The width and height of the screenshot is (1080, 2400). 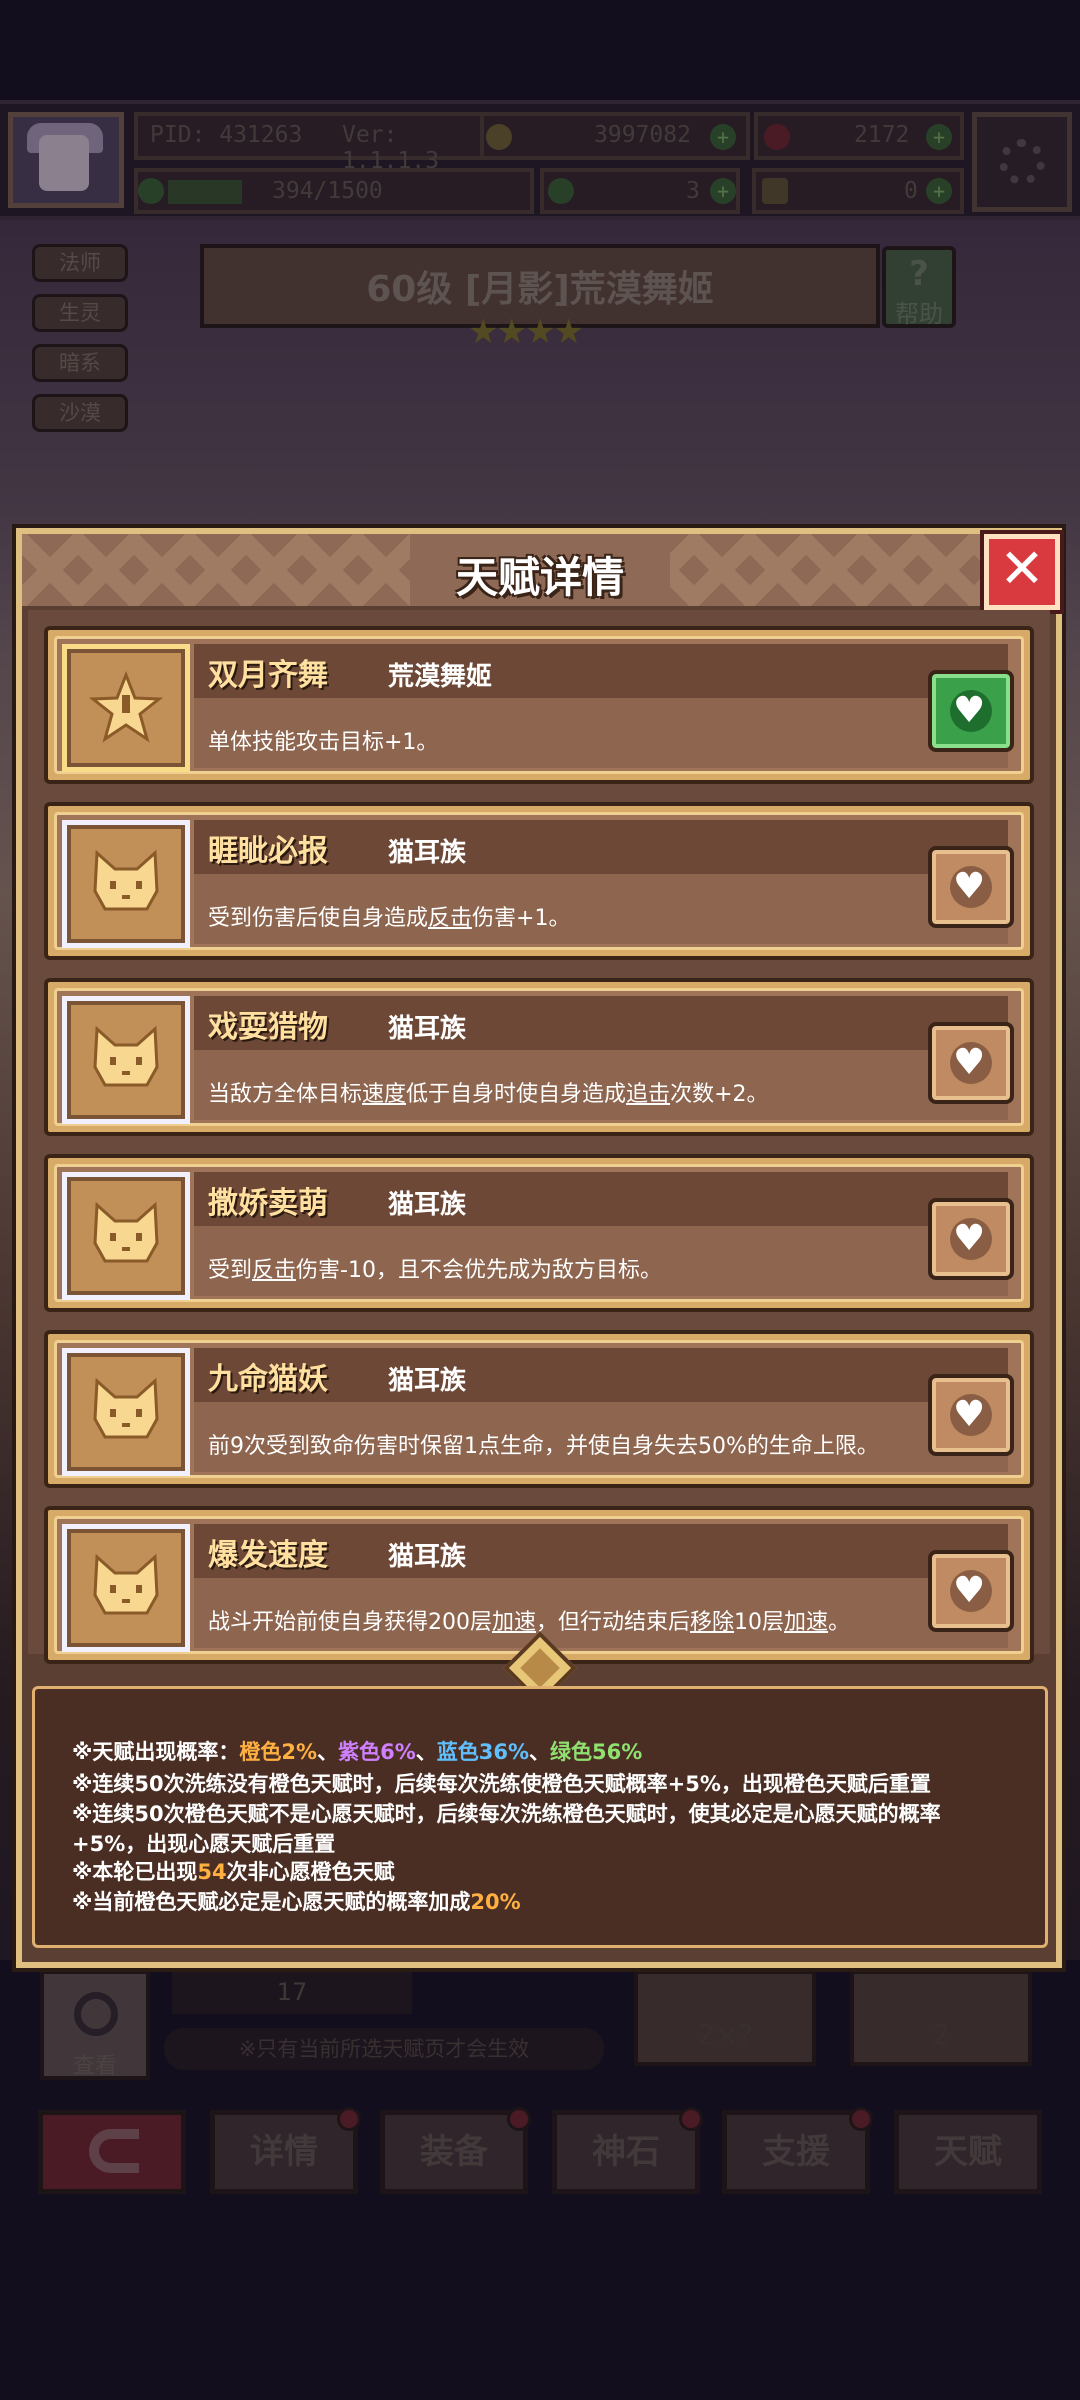 I want to click on talent-name: 睚眦必报, so click(x=268, y=851).